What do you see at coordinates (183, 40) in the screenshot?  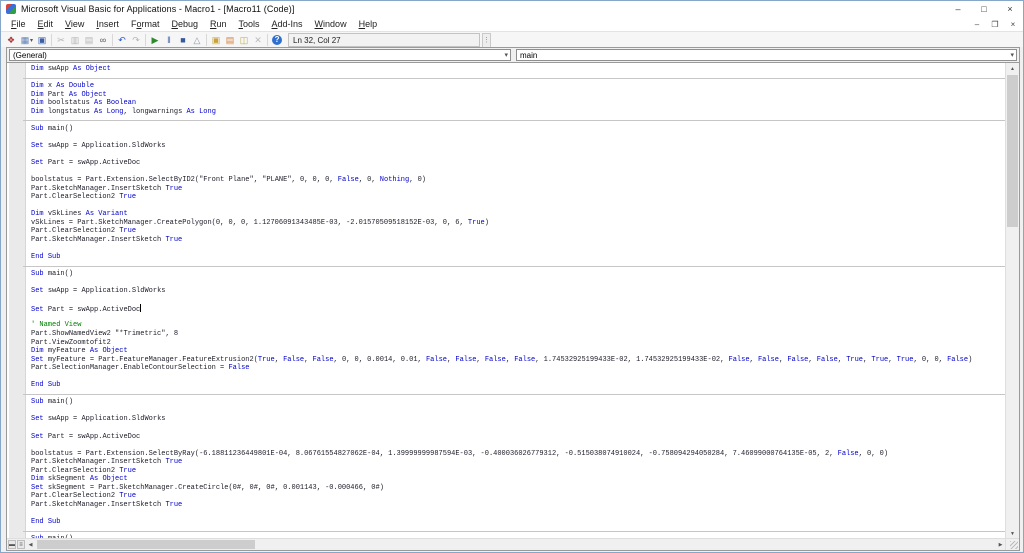 I see `reset-icon: ■` at bounding box center [183, 40].